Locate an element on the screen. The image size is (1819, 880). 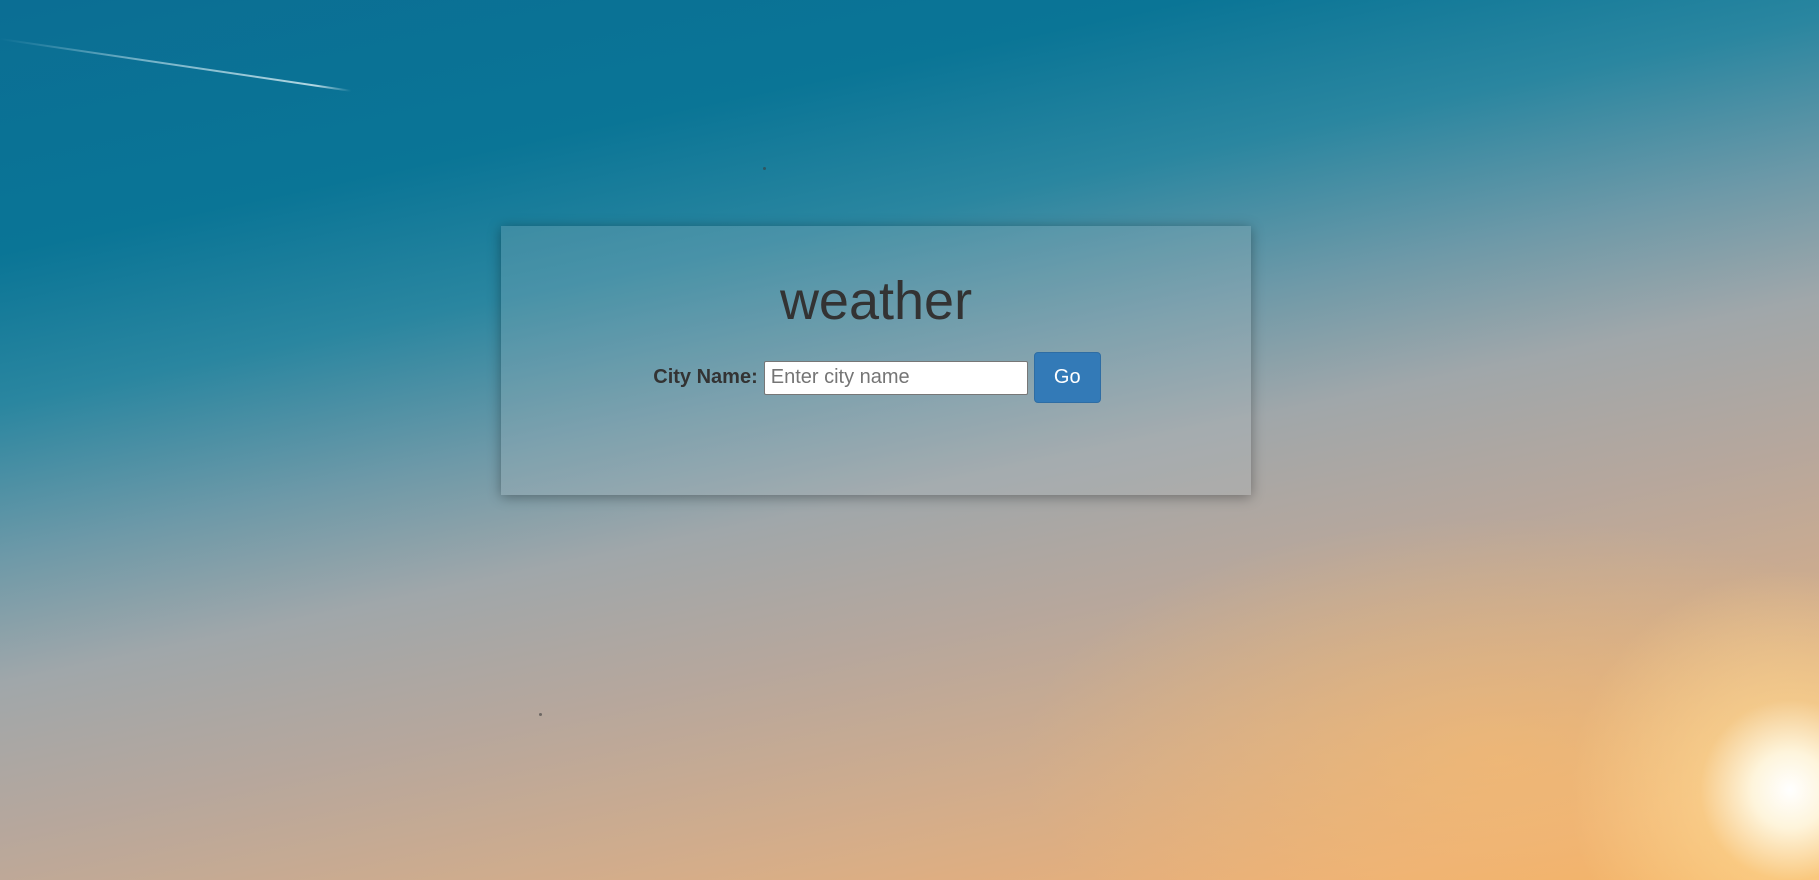
page-title: weather is located at coordinates (876, 301).